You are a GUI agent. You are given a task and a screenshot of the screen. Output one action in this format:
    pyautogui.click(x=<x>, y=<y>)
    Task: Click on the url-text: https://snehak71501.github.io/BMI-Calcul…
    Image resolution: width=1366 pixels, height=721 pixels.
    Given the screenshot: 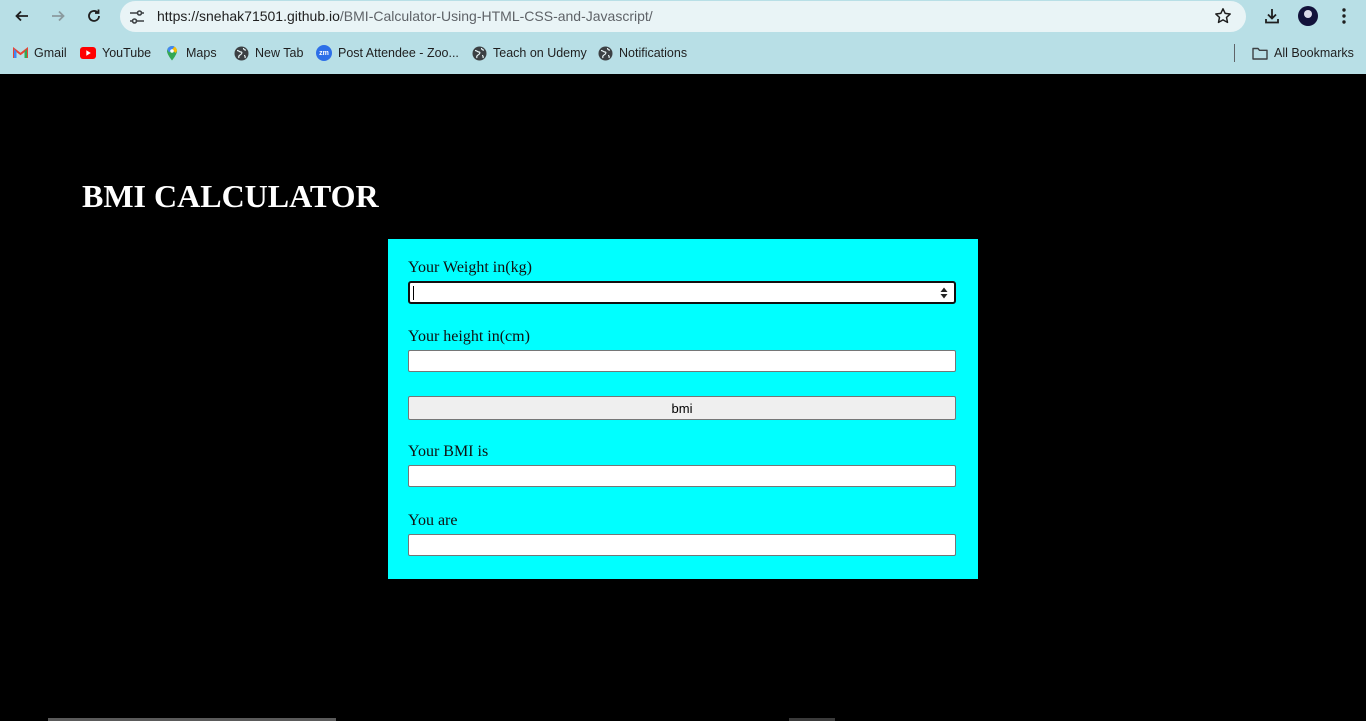 What is the action you would take?
    pyautogui.click(x=405, y=16)
    